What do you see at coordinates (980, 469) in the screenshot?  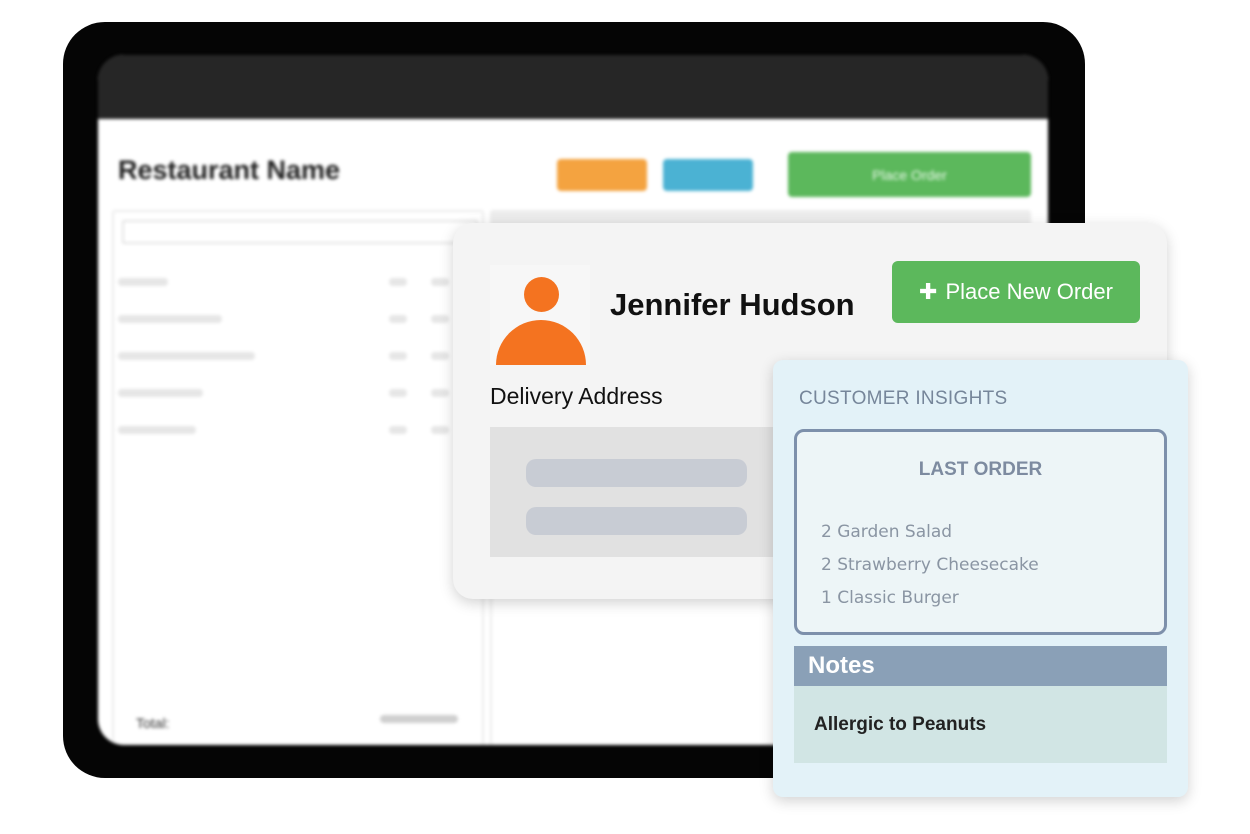 I see `last-order-title: LAST ORDER` at bounding box center [980, 469].